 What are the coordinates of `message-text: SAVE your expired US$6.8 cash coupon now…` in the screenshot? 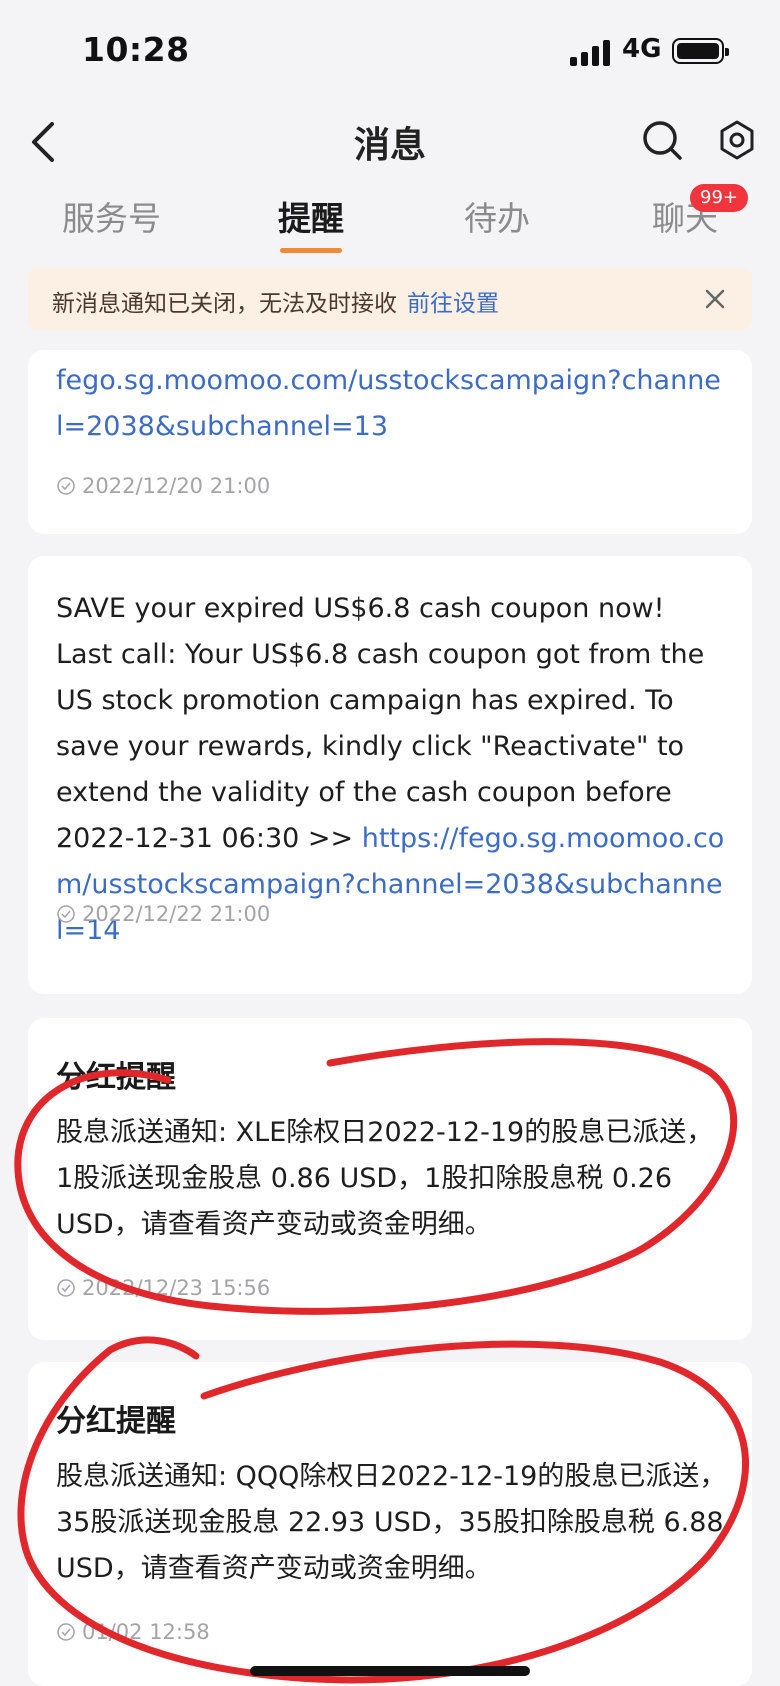 It's located at (380, 723).